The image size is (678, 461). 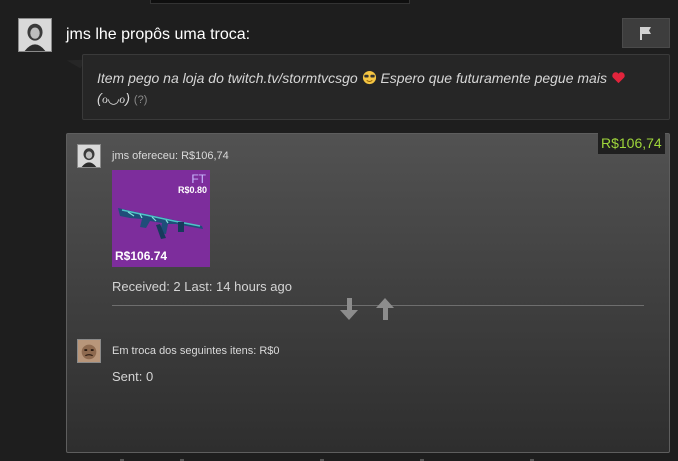 What do you see at coordinates (158, 34) in the screenshot?
I see `offer-title: jms lhe propôs uma troca:` at bounding box center [158, 34].